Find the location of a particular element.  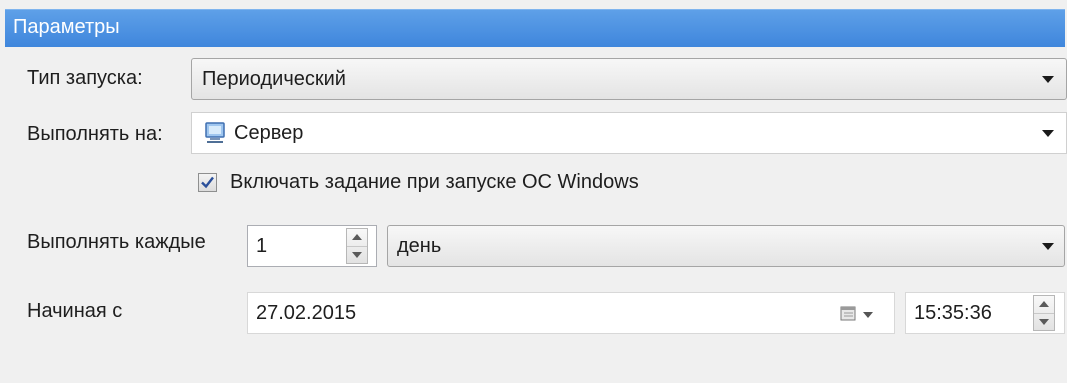

launch-type-dropdown: Периодический is located at coordinates (629, 79).